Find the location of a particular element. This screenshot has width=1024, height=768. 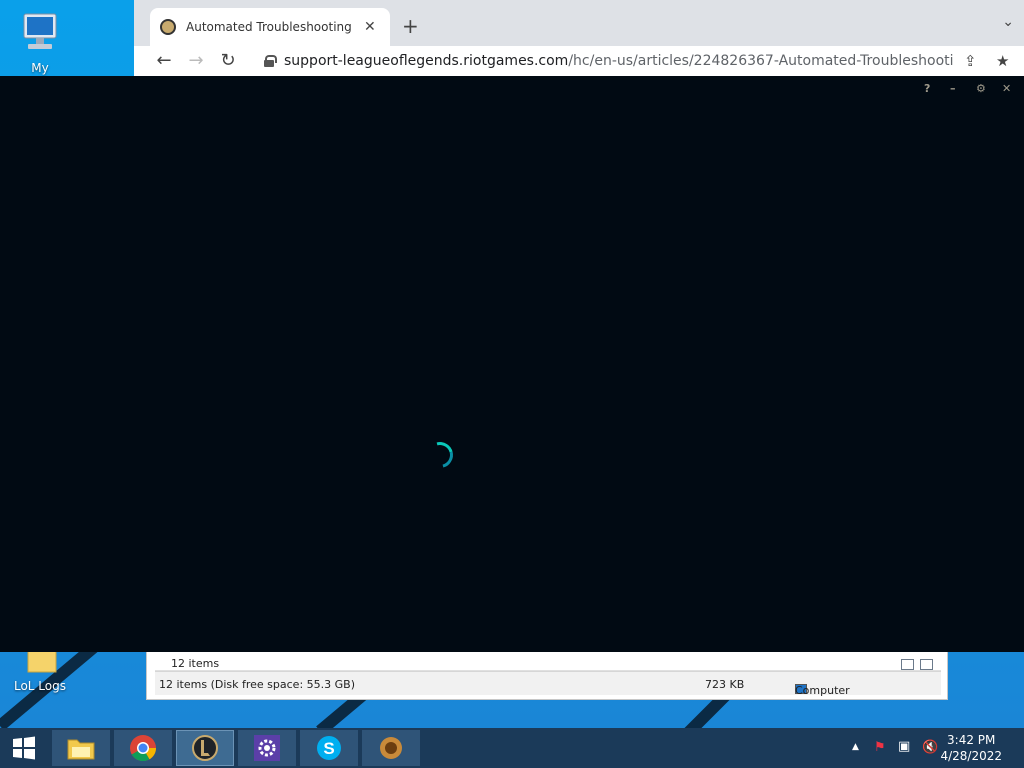

close-button: ✕ is located at coordinates (1006, 88).